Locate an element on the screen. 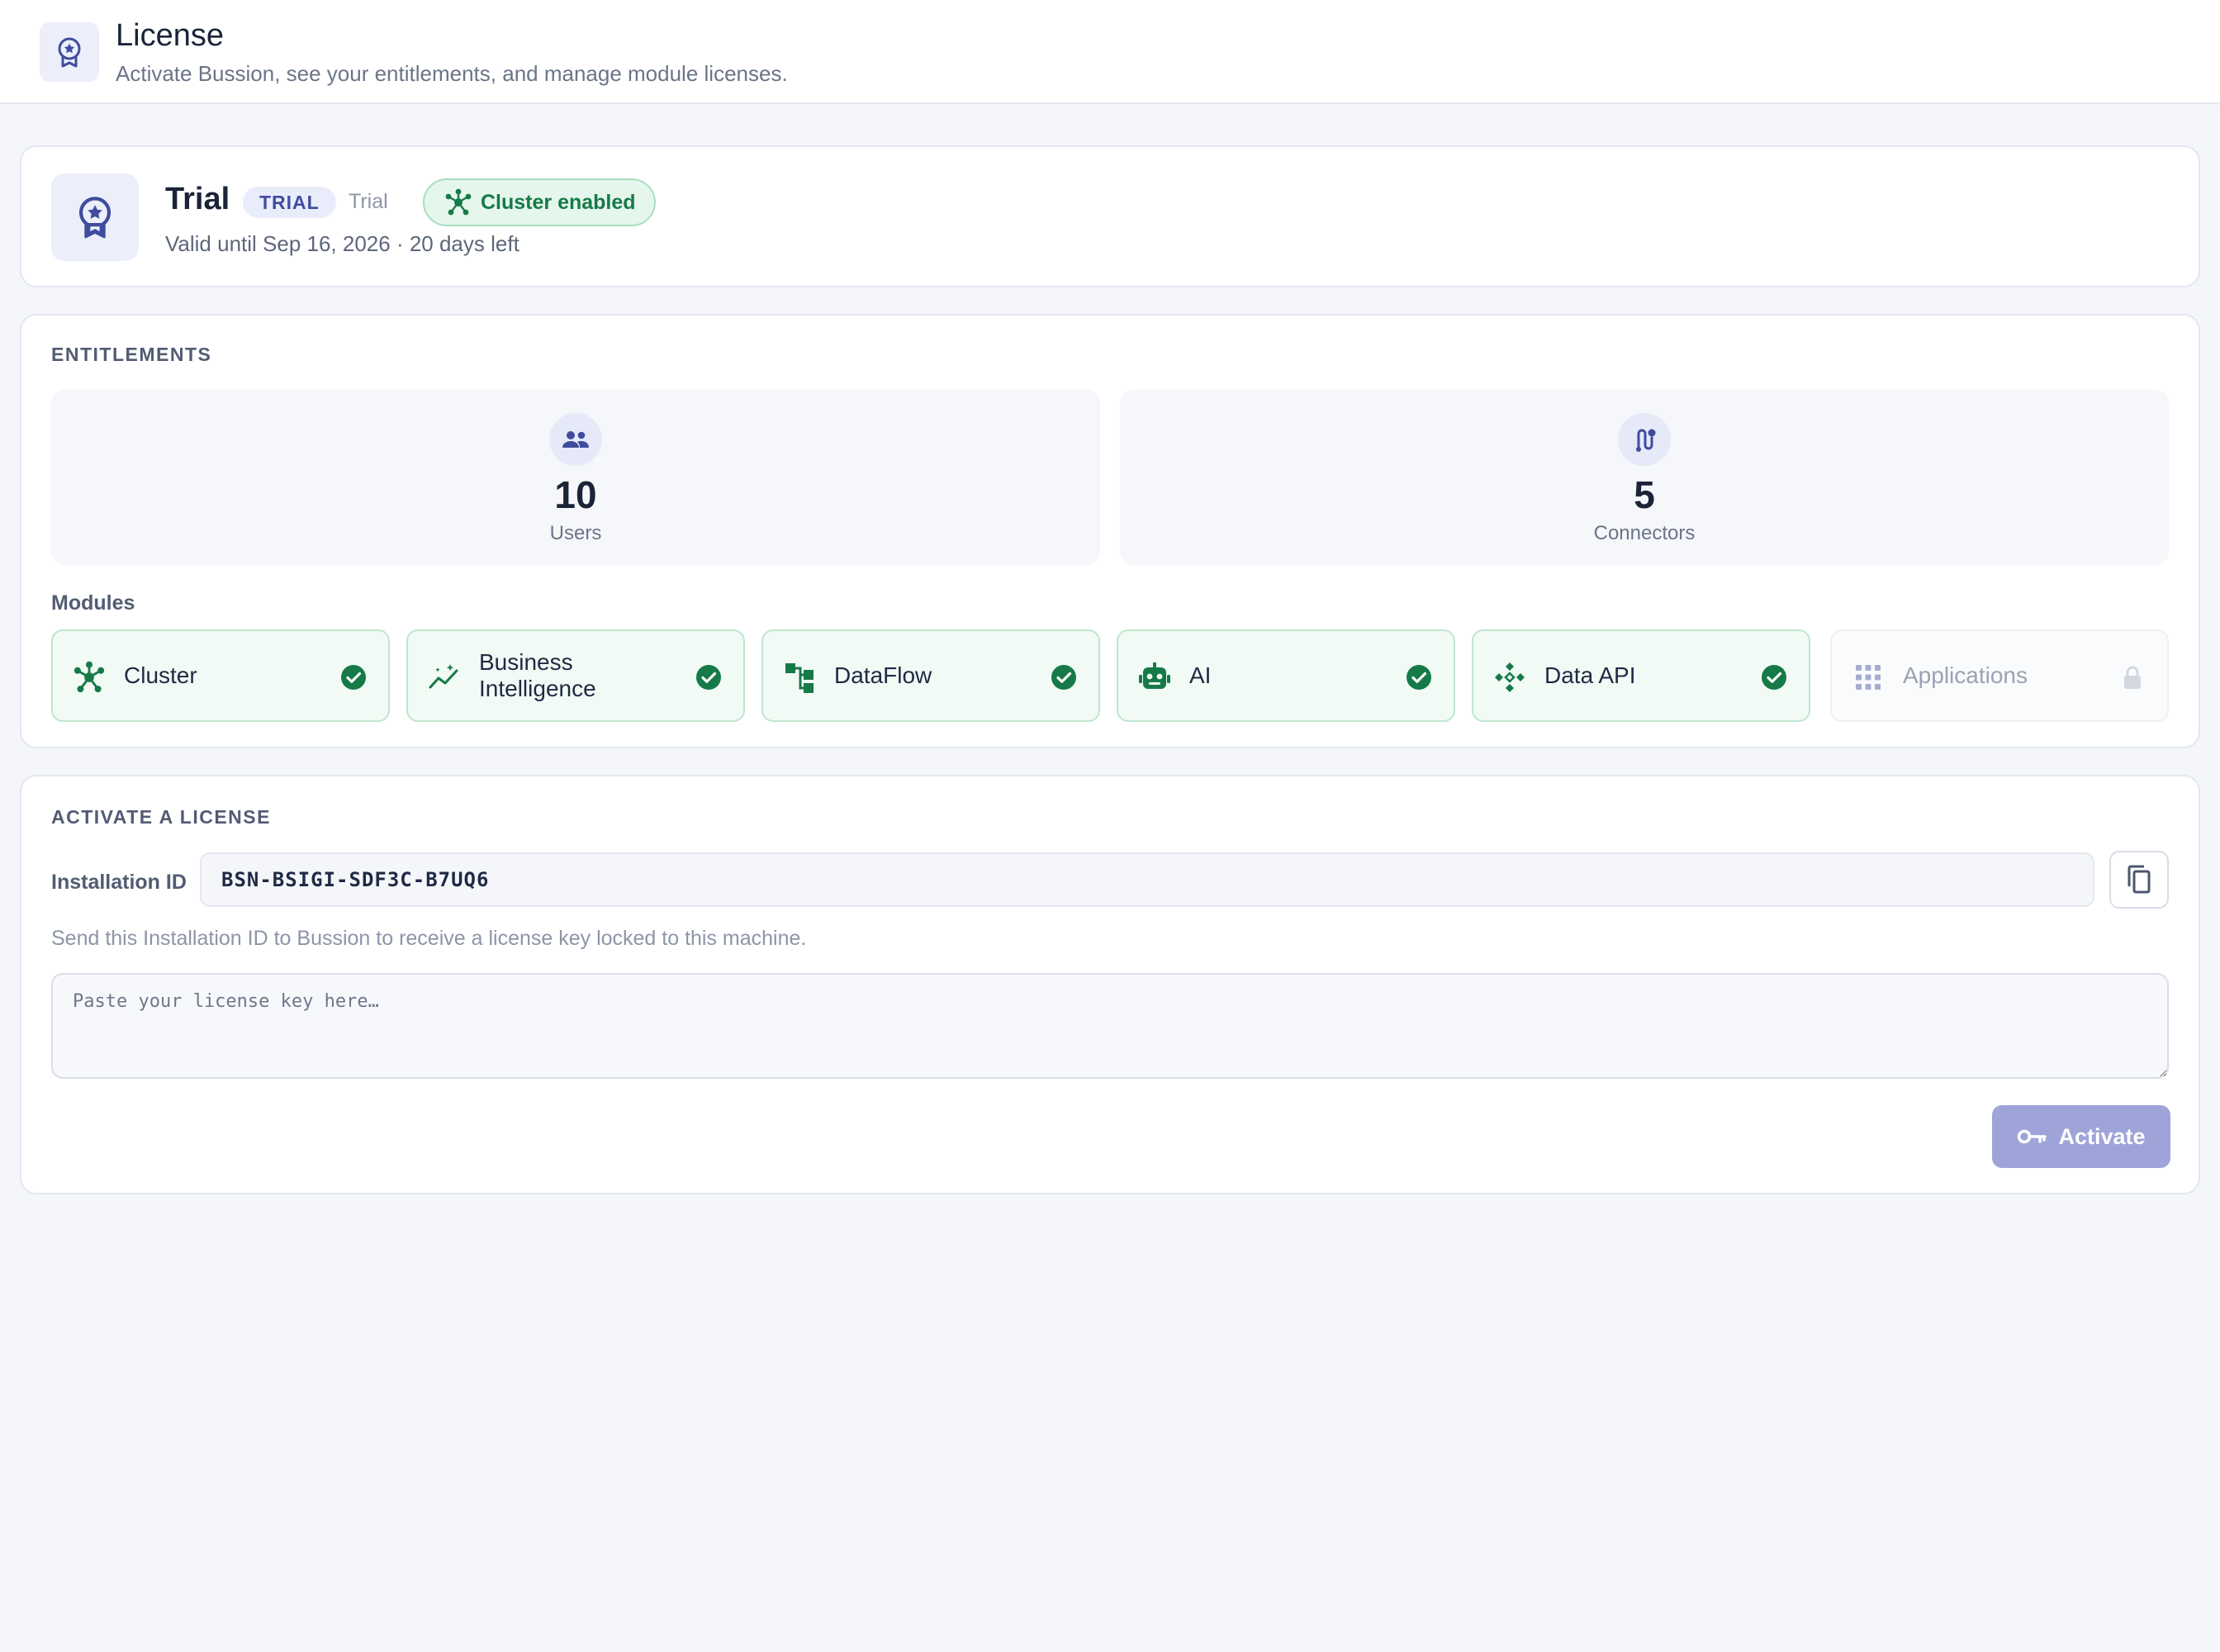 This screenshot has height=1652, width=2220. users-icon is located at coordinates (575, 439).